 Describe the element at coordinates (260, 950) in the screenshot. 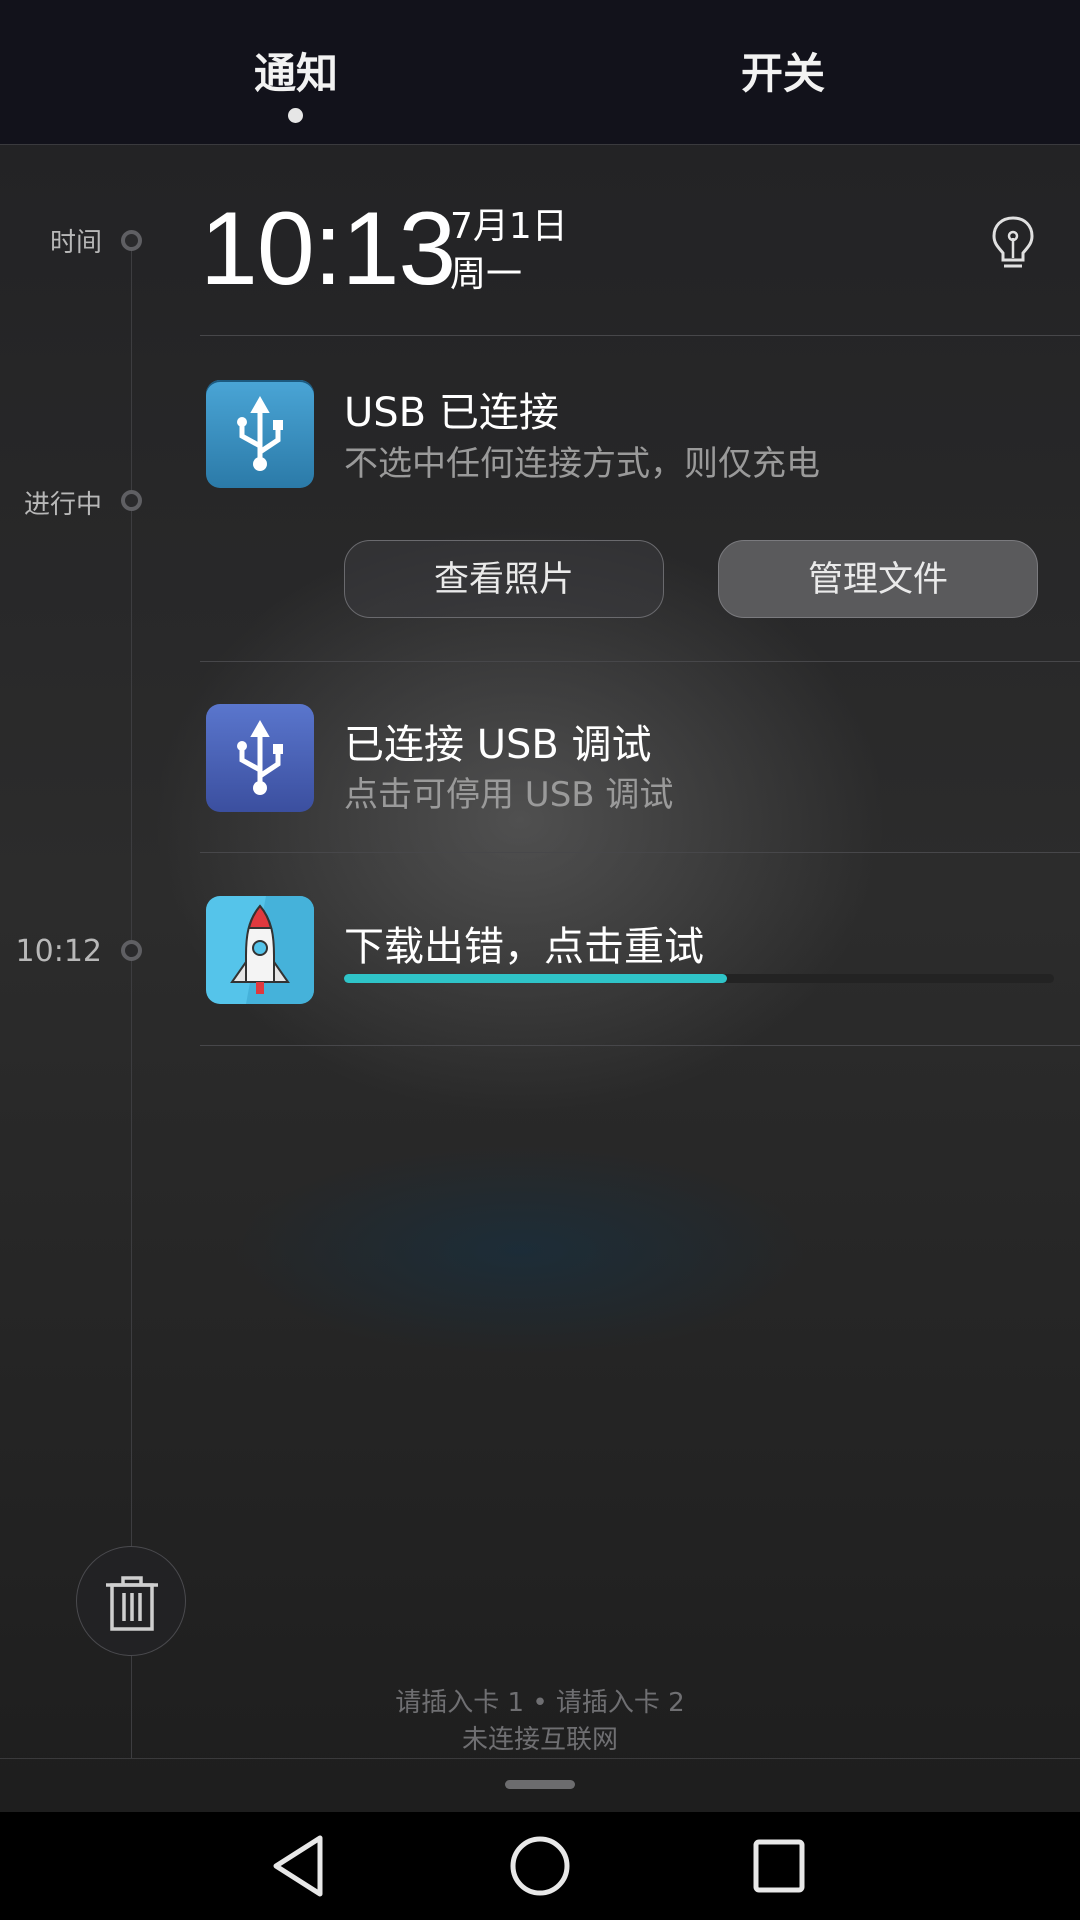

I see `rocket-icon` at that location.